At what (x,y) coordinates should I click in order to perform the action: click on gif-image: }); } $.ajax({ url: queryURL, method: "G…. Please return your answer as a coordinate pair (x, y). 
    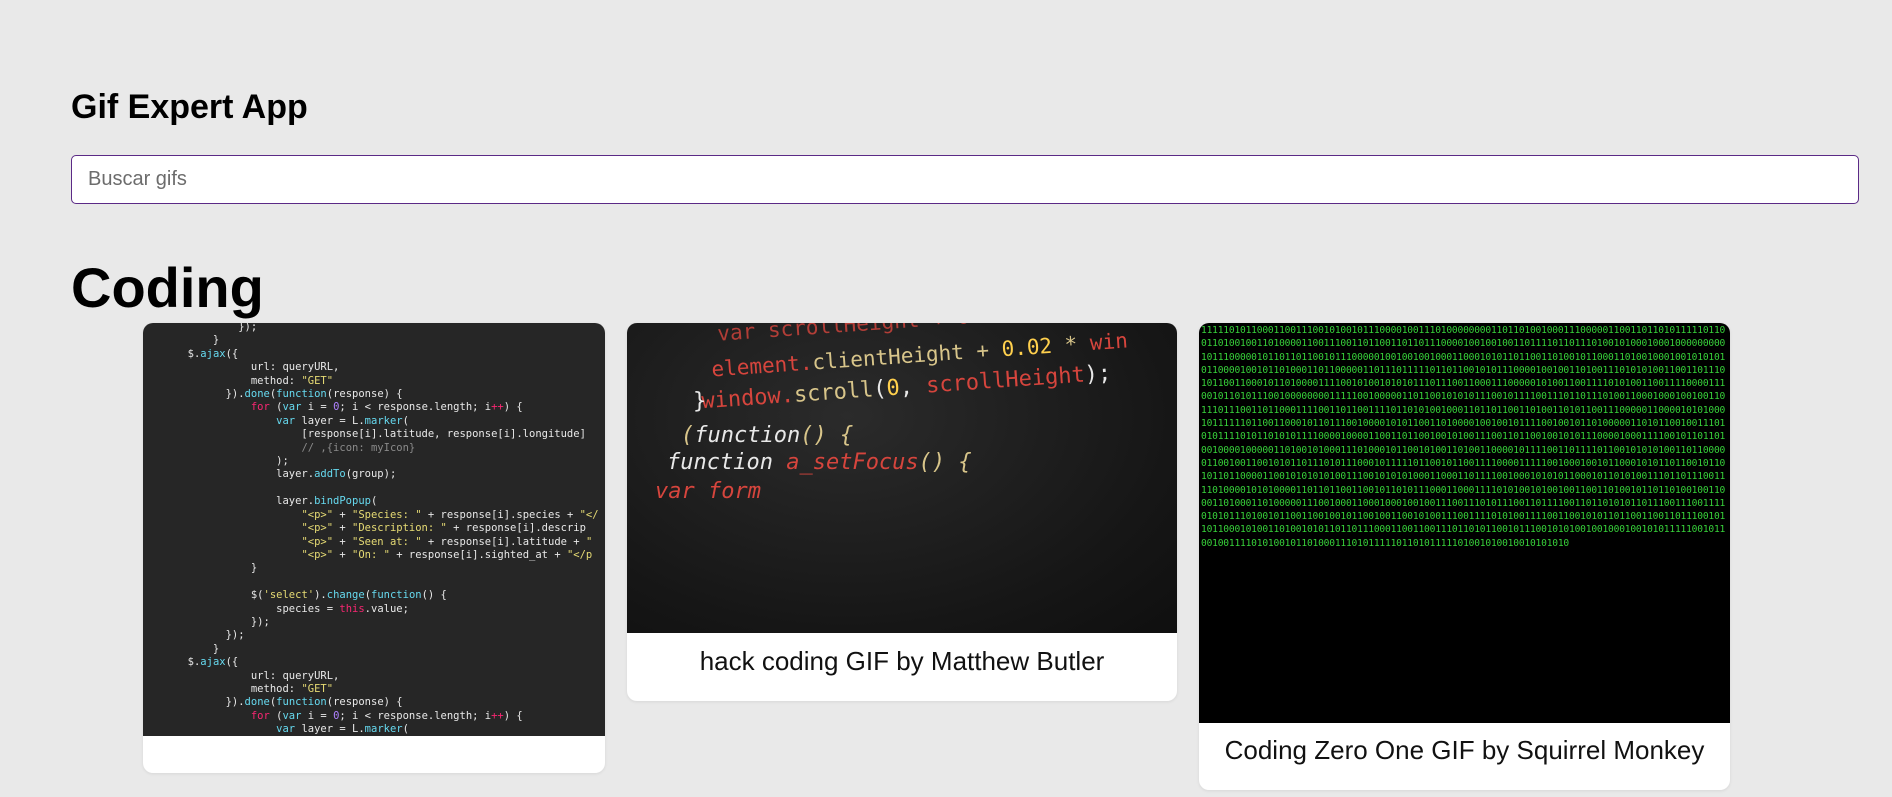
    Looking at the image, I should click on (374, 529).